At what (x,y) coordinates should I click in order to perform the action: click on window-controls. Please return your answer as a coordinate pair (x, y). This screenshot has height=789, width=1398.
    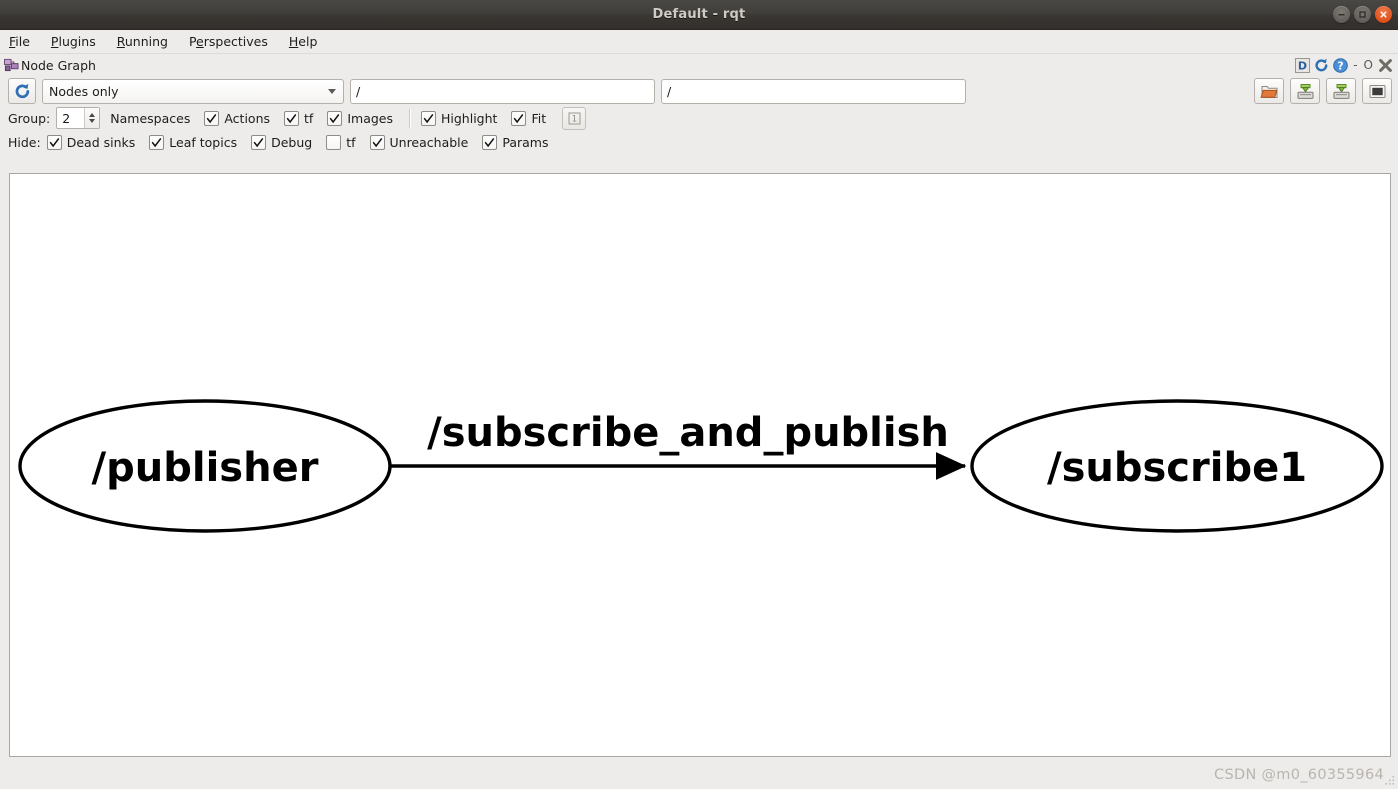
    Looking at the image, I should click on (1362, 14).